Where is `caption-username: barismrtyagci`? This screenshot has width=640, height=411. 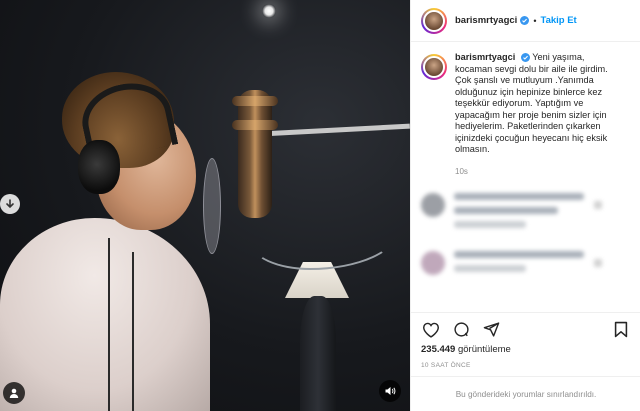 caption-username: barismrtyagci is located at coordinates (485, 57).